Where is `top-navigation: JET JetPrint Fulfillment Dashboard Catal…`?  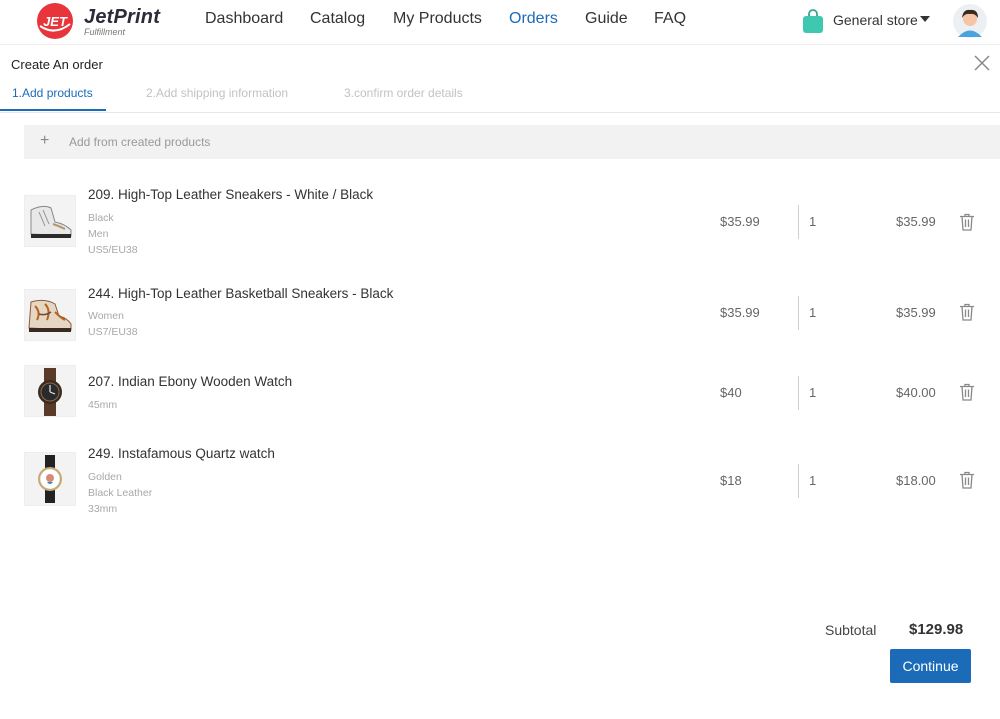
top-navigation: JET JetPrint Fulfillment Dashboard Catal… is located at coordinates (500, 22).